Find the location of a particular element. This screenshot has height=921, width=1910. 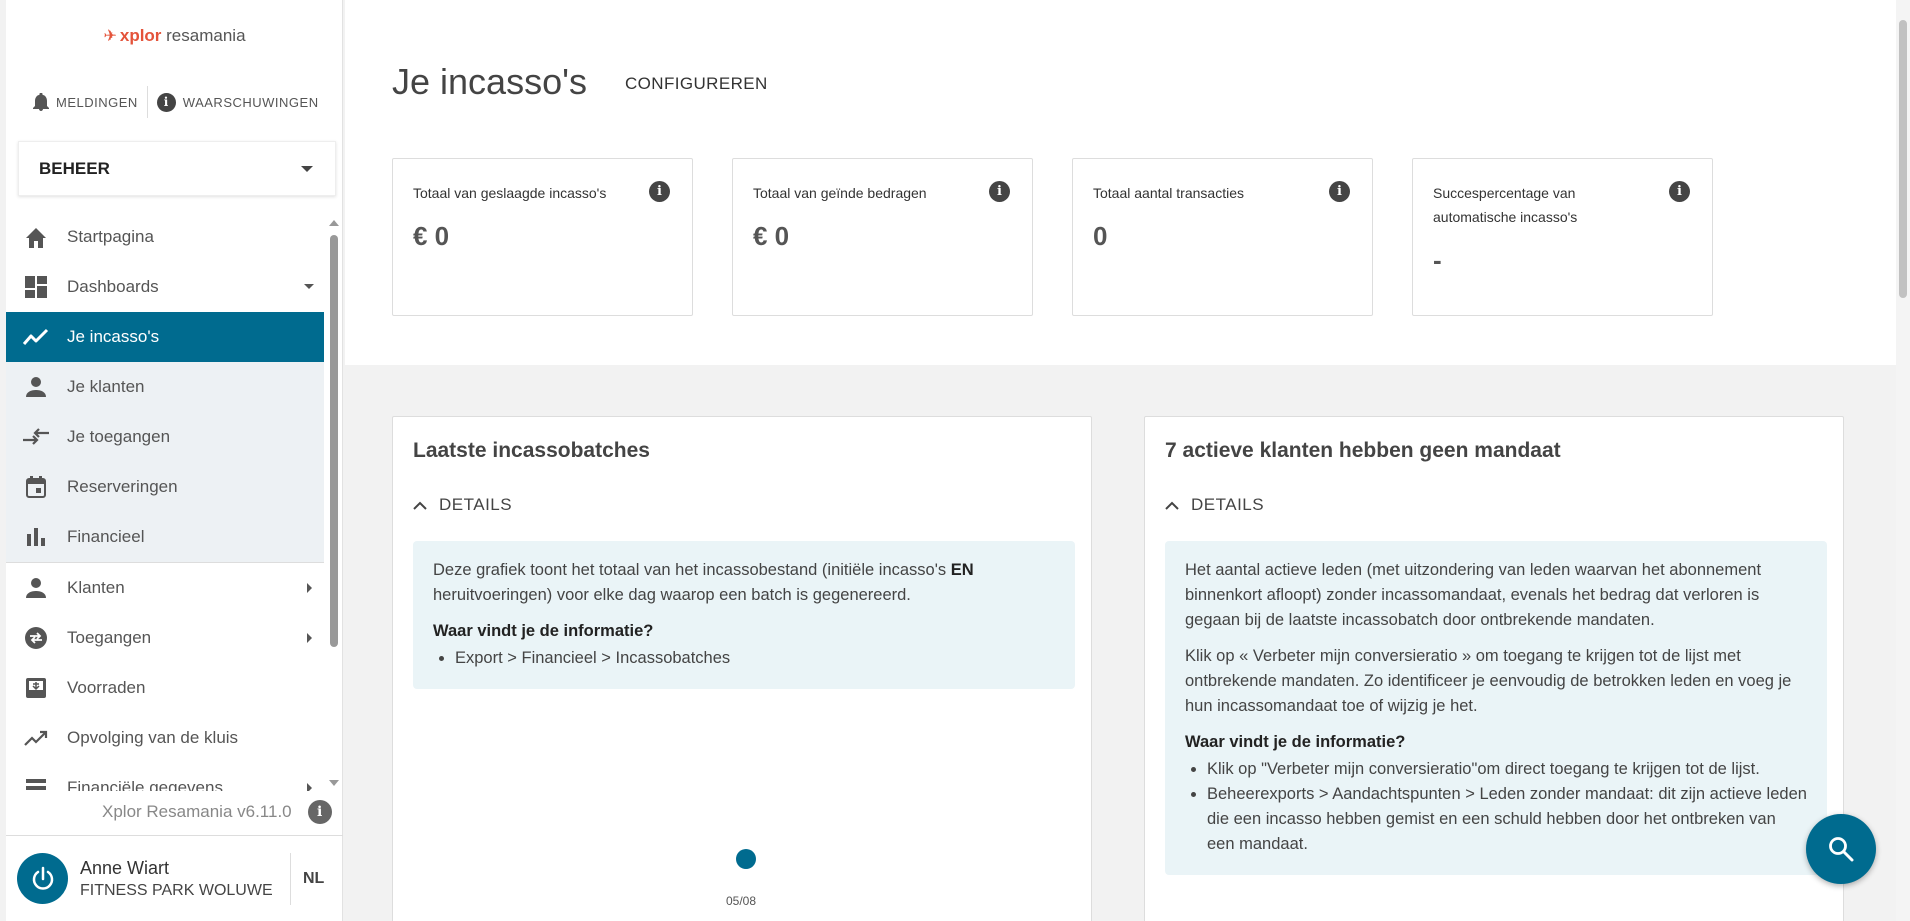

chevron-up-icon is located at coordinates (1172, 505).